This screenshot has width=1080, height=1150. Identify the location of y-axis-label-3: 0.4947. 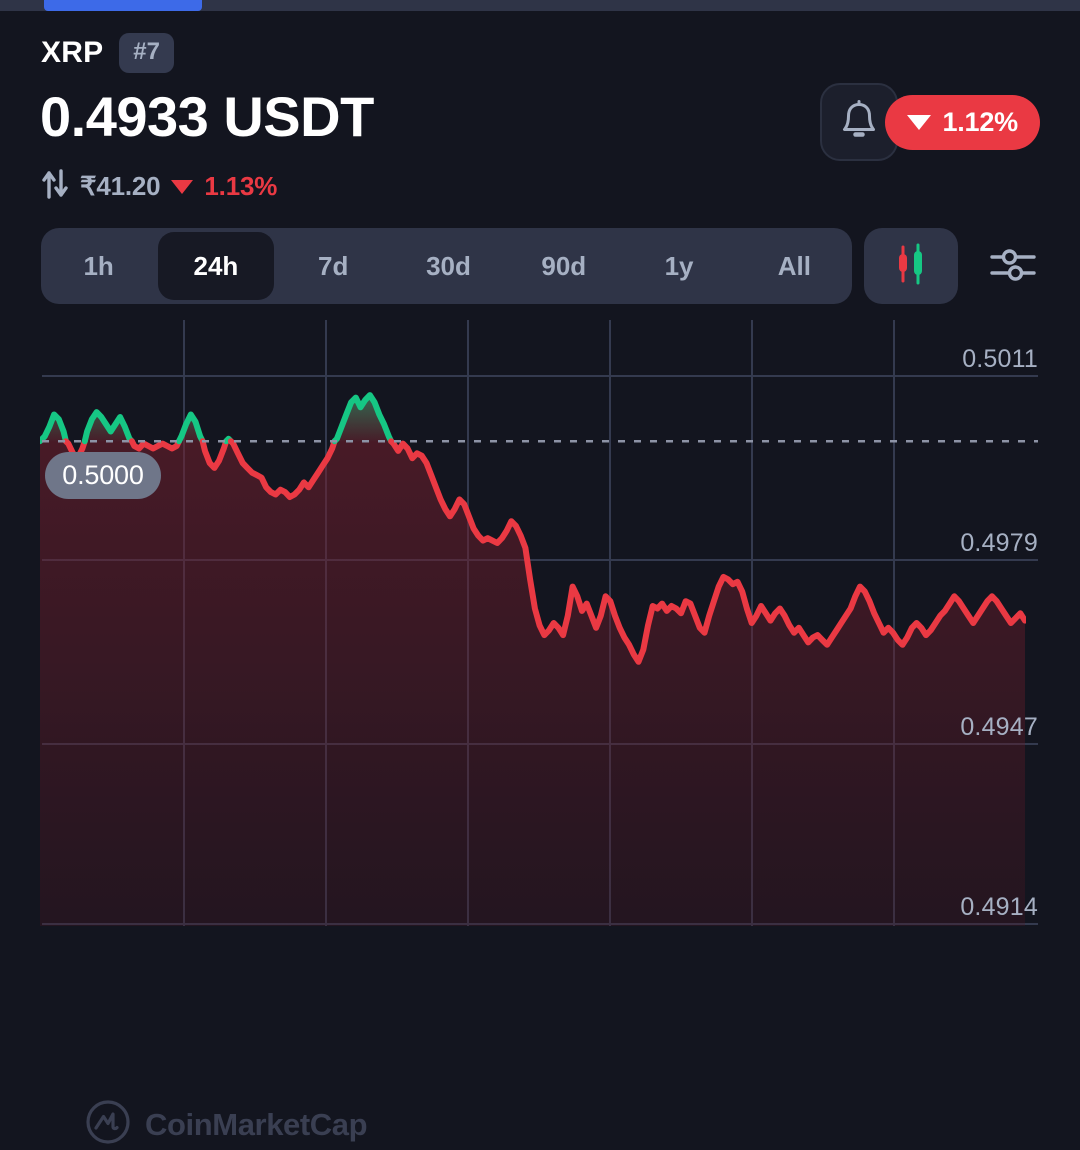
(999, 727).